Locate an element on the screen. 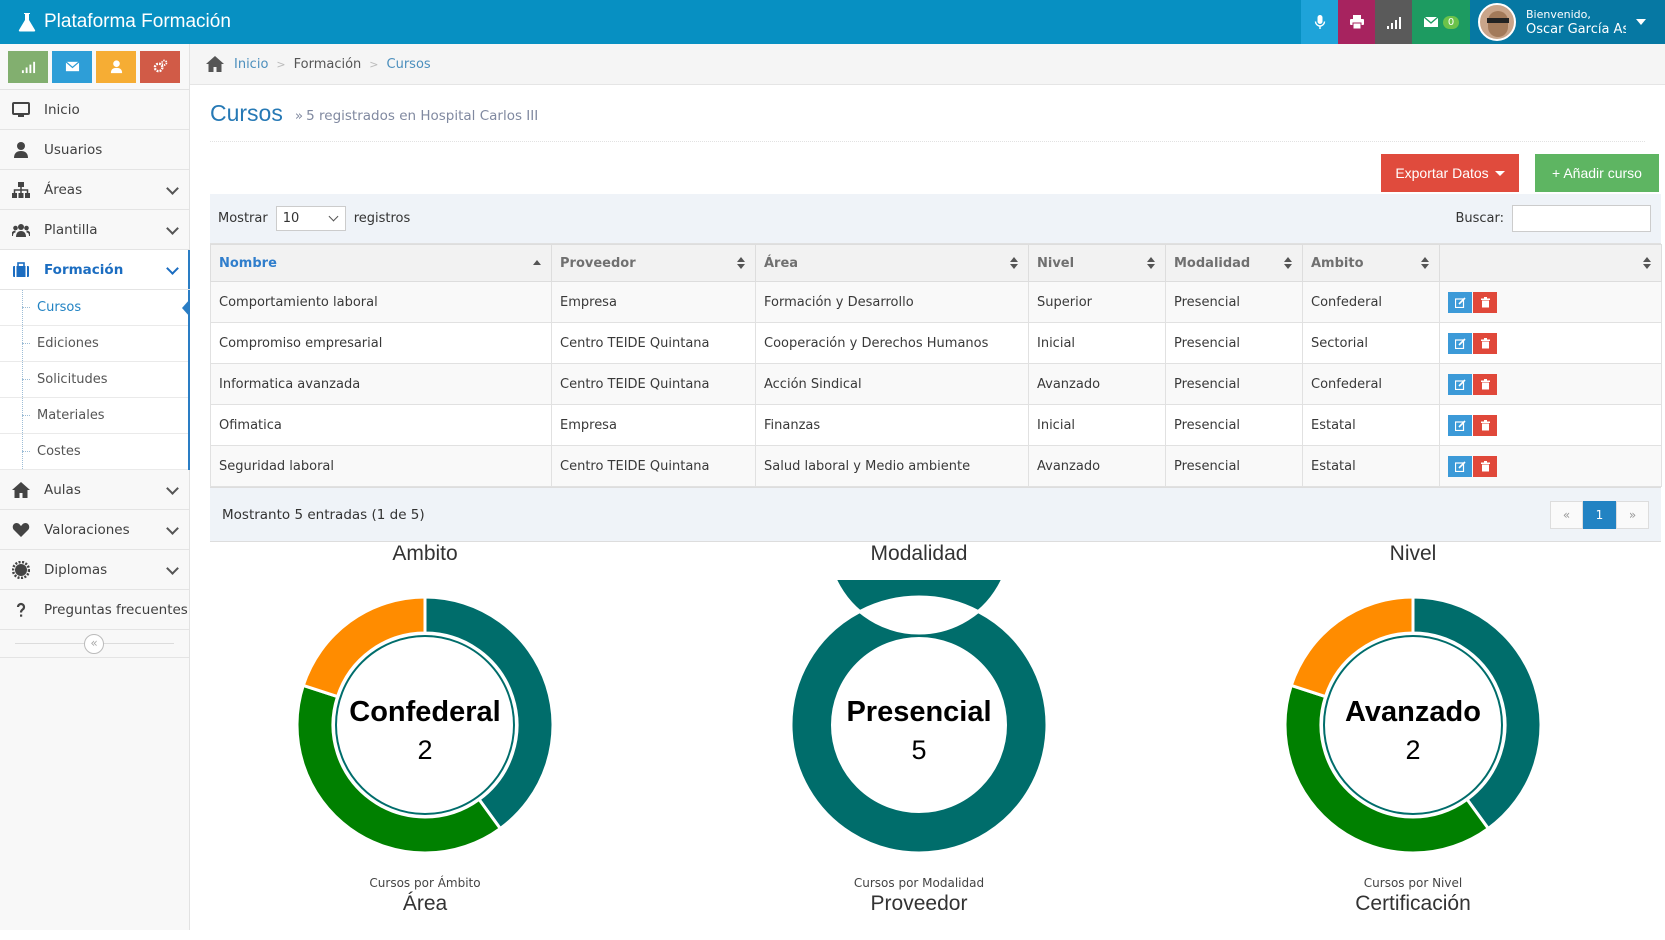 The height and width of the screenshot is (940, 1665). column-header-nivel: Nivel is located at coordinates (1097, 263).